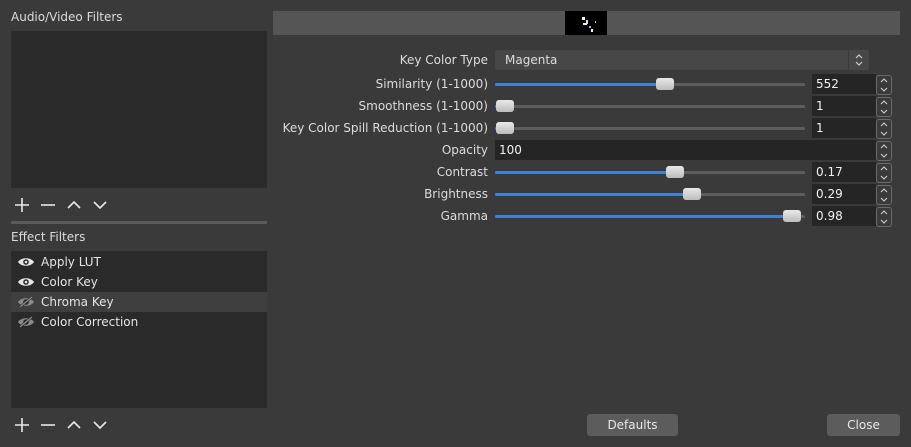 Image resolution: width=911 pixels, height=447 pixels. I want to click on spill-reduction-label: Key Color Spill Reduction (1-1000), so click(385, 128).